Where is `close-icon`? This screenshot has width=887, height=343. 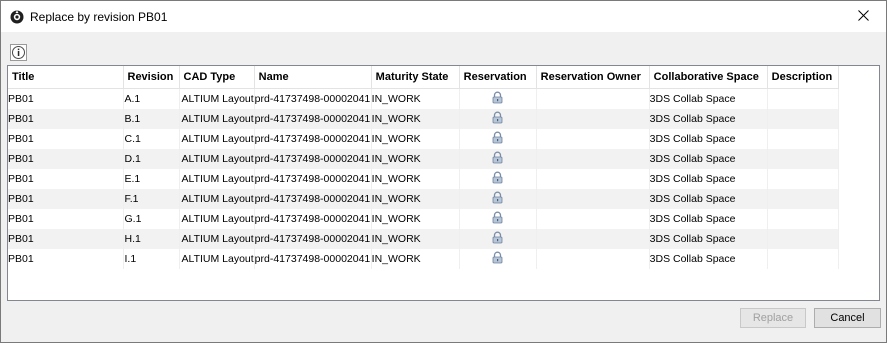
close-icon is located at coordinates (863, 16).